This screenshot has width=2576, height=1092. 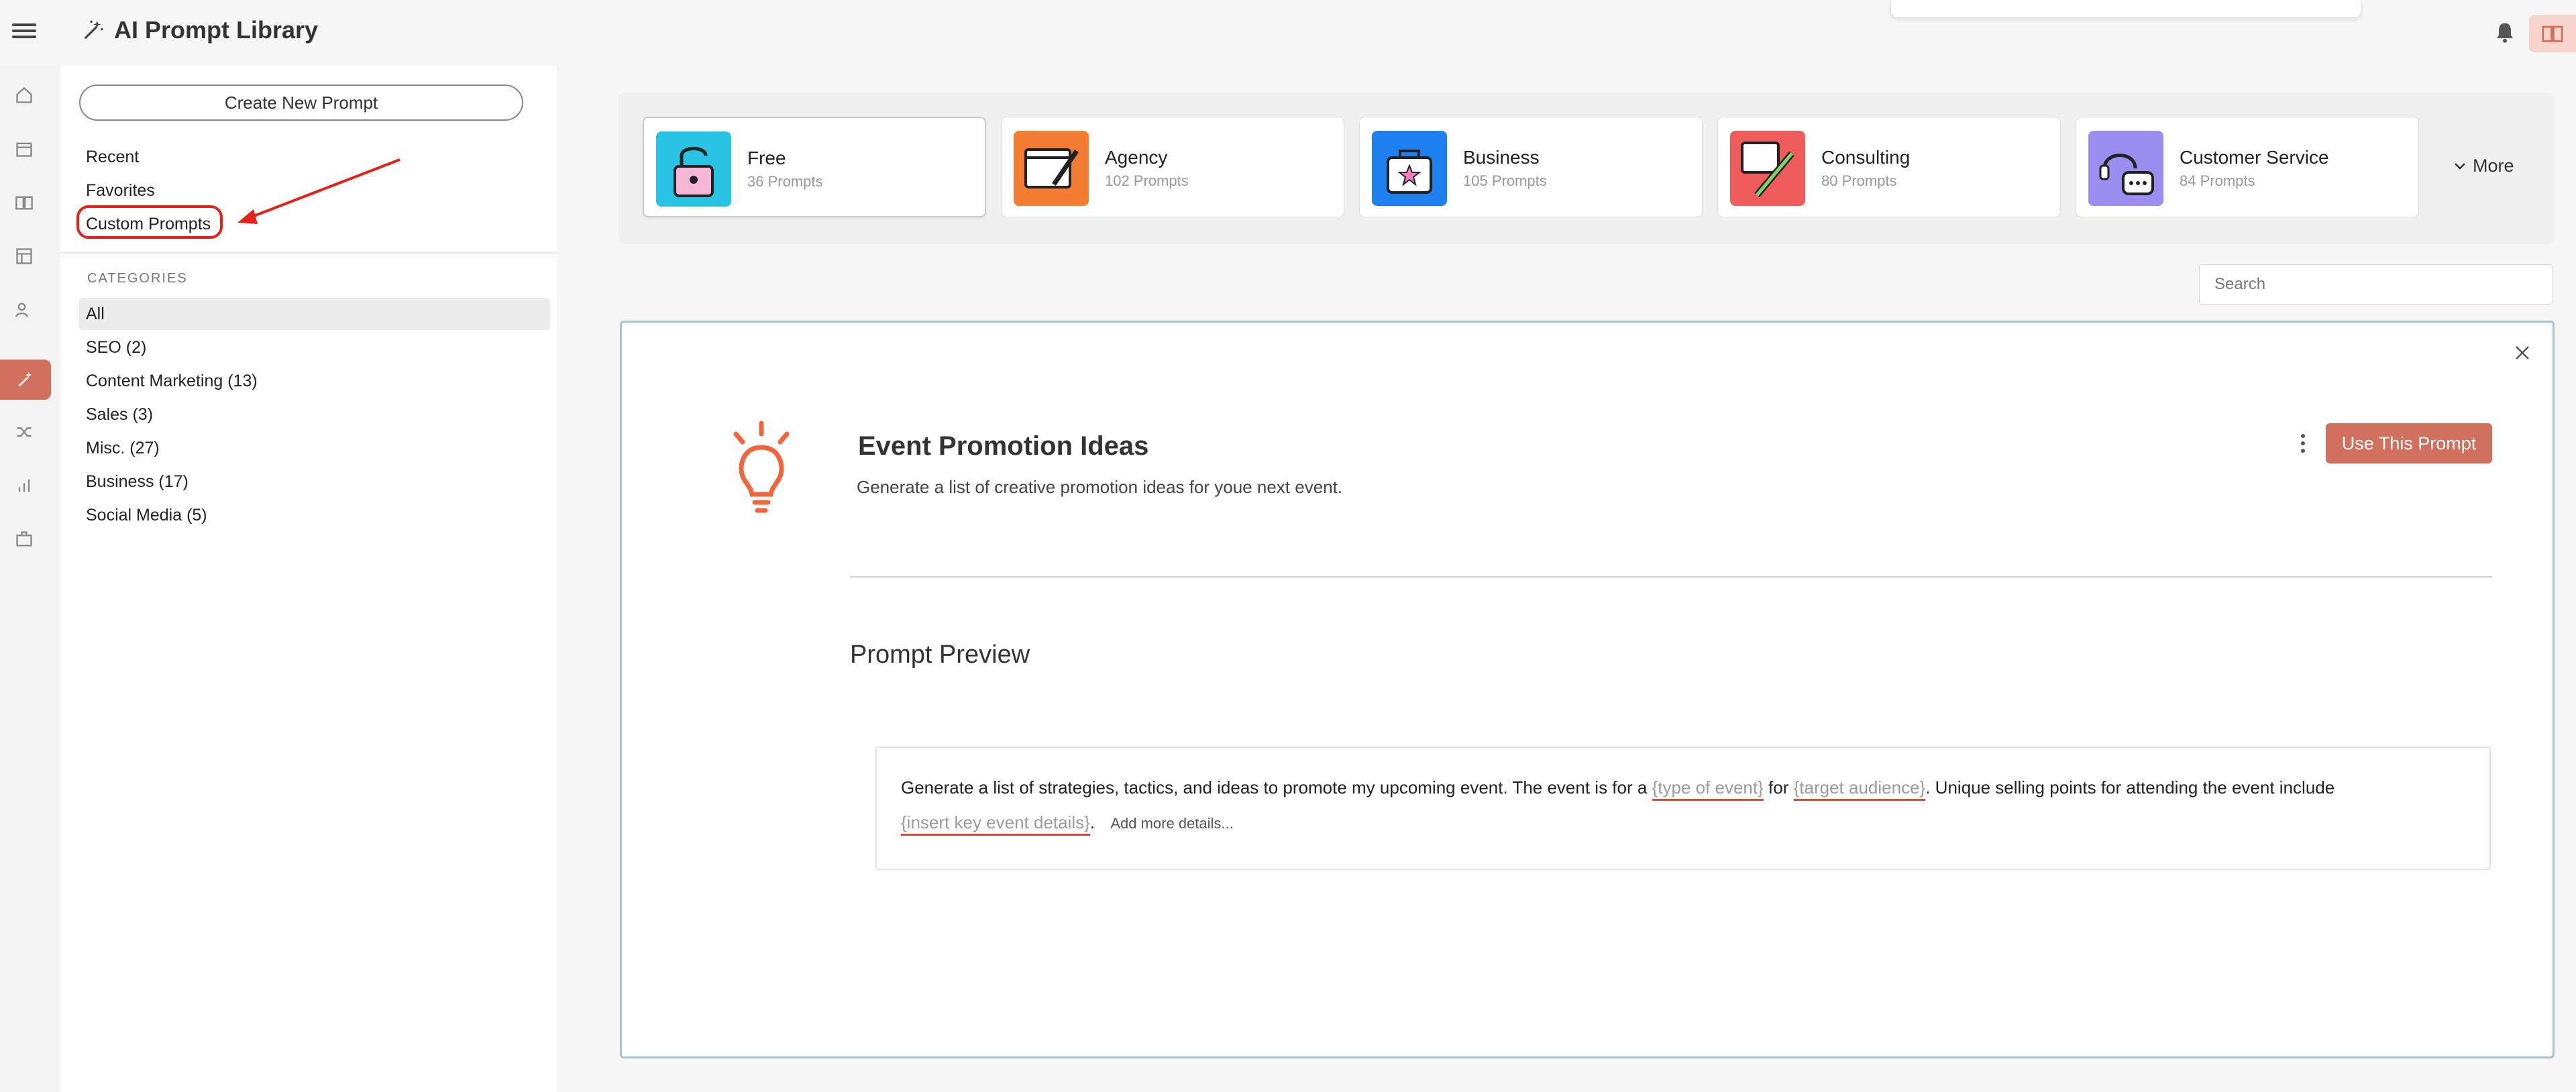 I want to click on variable-key-event-details: {insert key event details}, so click(x=995, y=824).